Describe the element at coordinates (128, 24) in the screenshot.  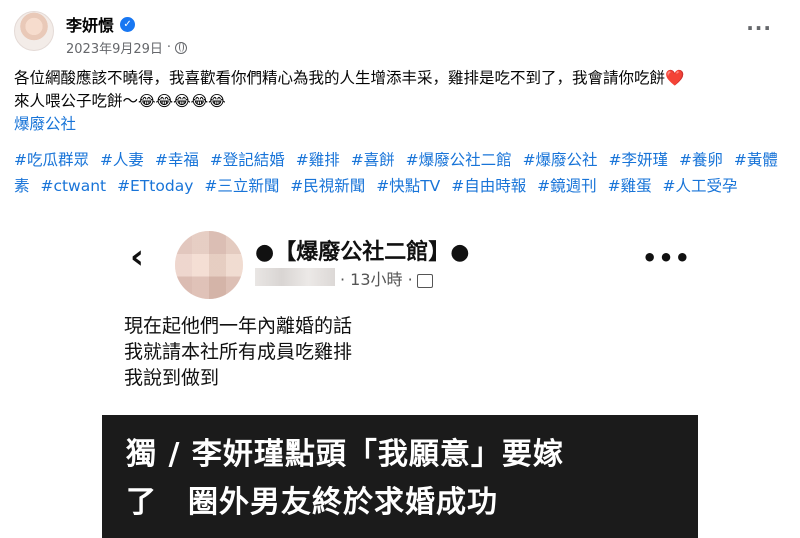
I see `verified-badge-icon: ✓` at that location.